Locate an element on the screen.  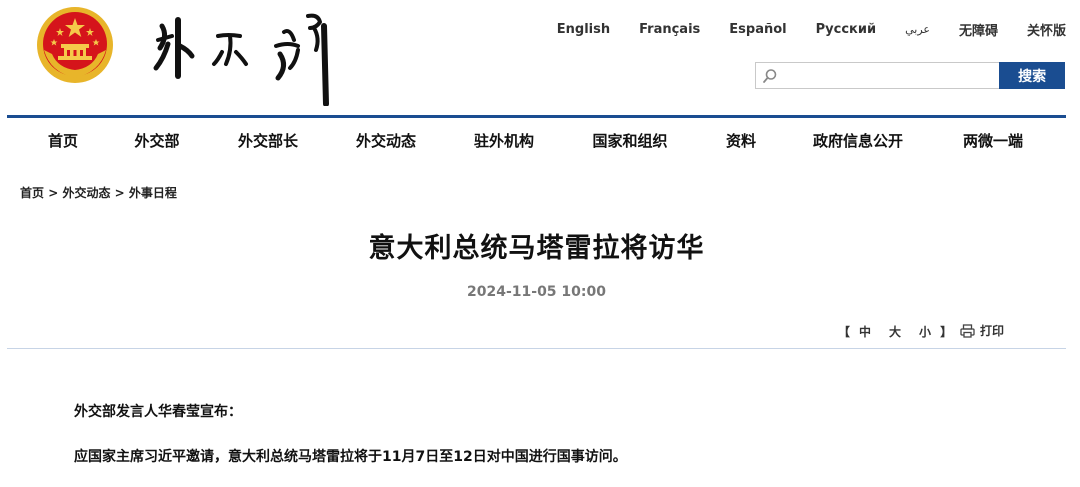
care-mode-link: 关怀版 is located at coordinates (1046, 29).